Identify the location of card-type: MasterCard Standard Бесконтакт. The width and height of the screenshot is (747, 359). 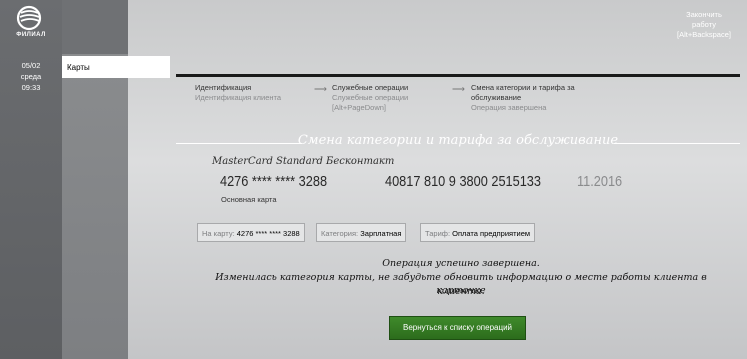
(303, 161).